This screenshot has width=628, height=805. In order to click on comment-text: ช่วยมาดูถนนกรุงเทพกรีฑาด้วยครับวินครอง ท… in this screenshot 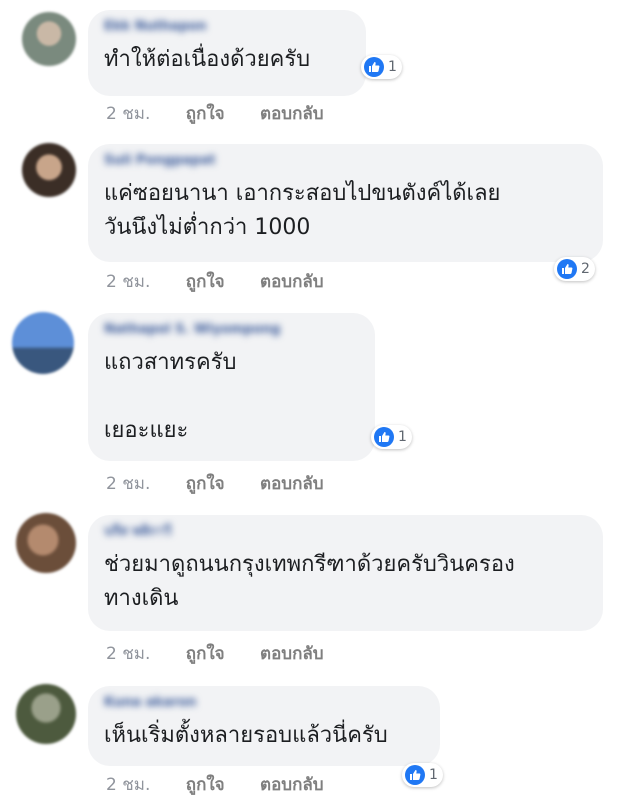, I will do `click(309, 581)`.